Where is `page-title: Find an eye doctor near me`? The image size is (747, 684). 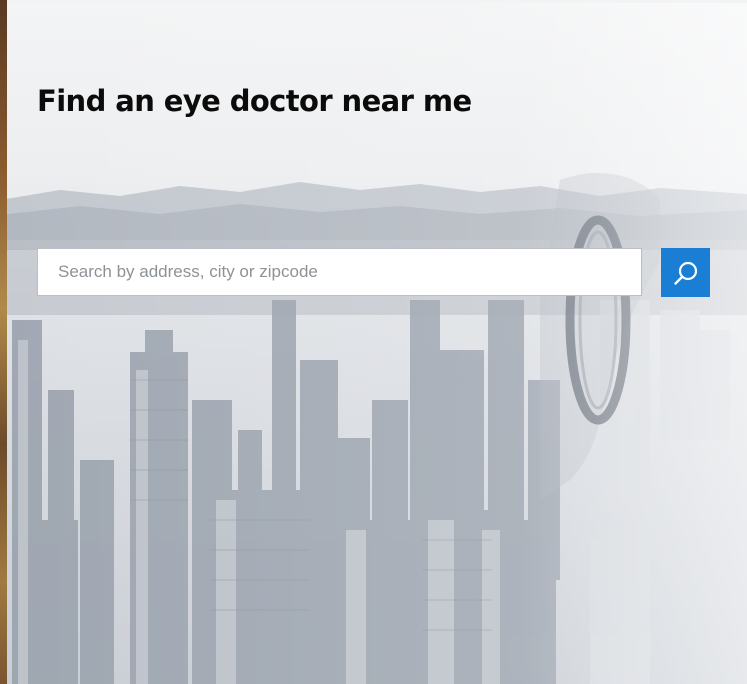
page-title: Find an eye doctor near me is located at coordinates (254, 101).